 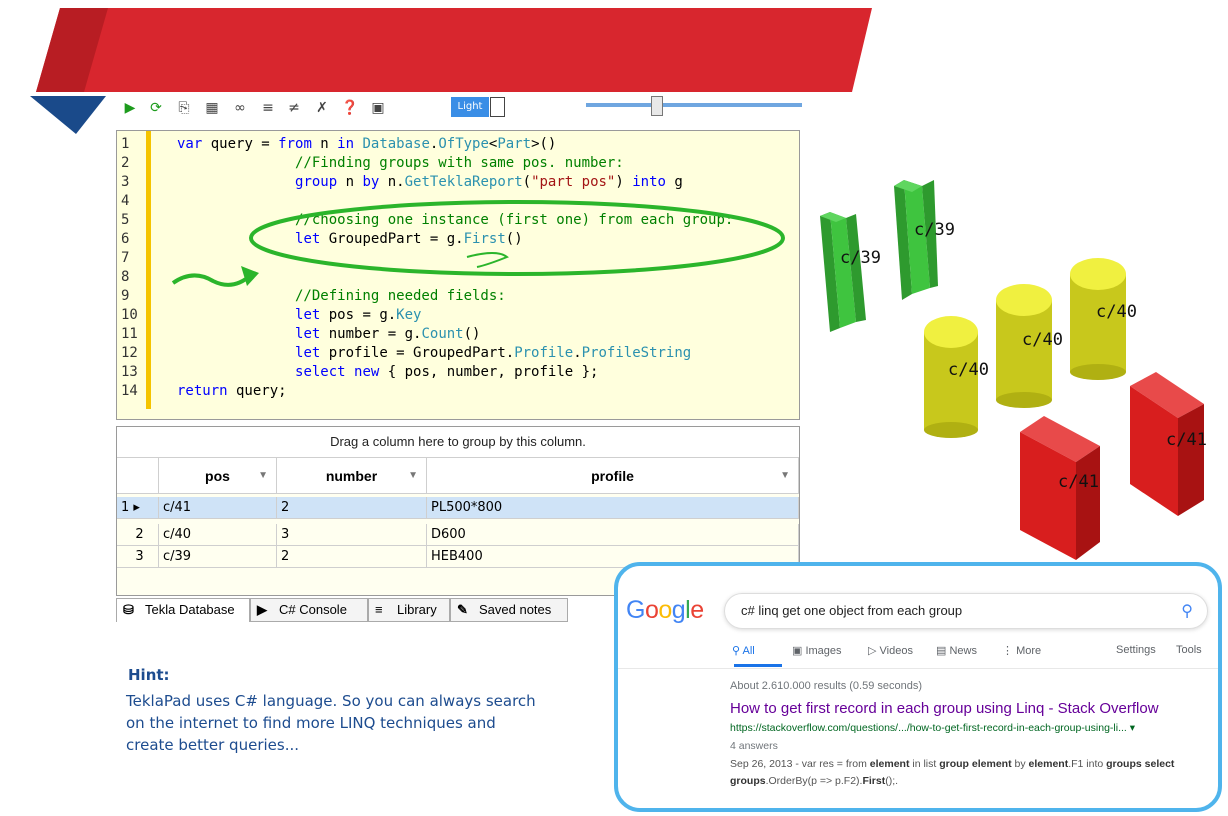 I want to click on annotation-ellipse, so click(x=517, y=238).